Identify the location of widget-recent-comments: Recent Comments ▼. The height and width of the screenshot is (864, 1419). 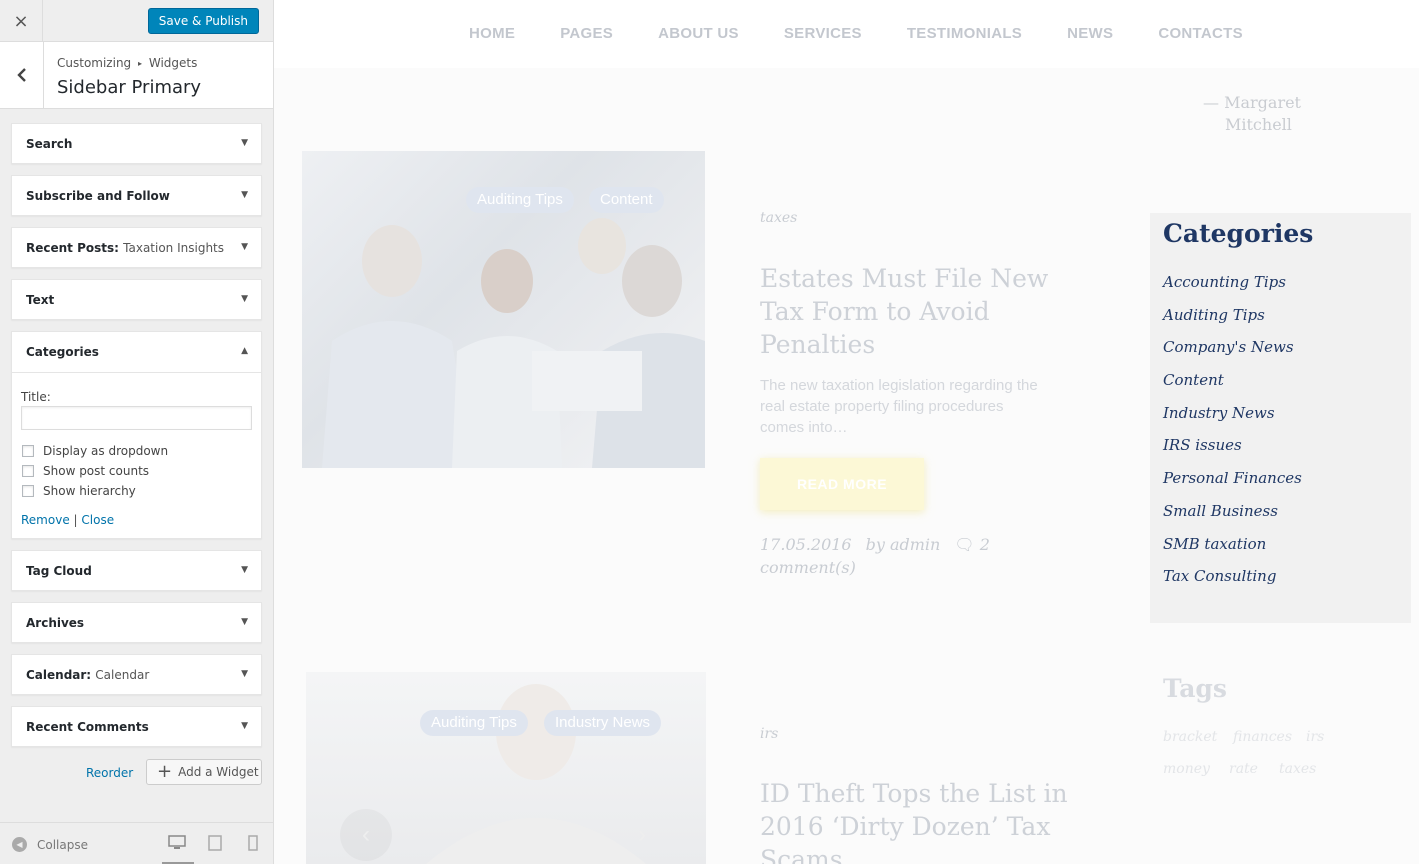
(136, 726).